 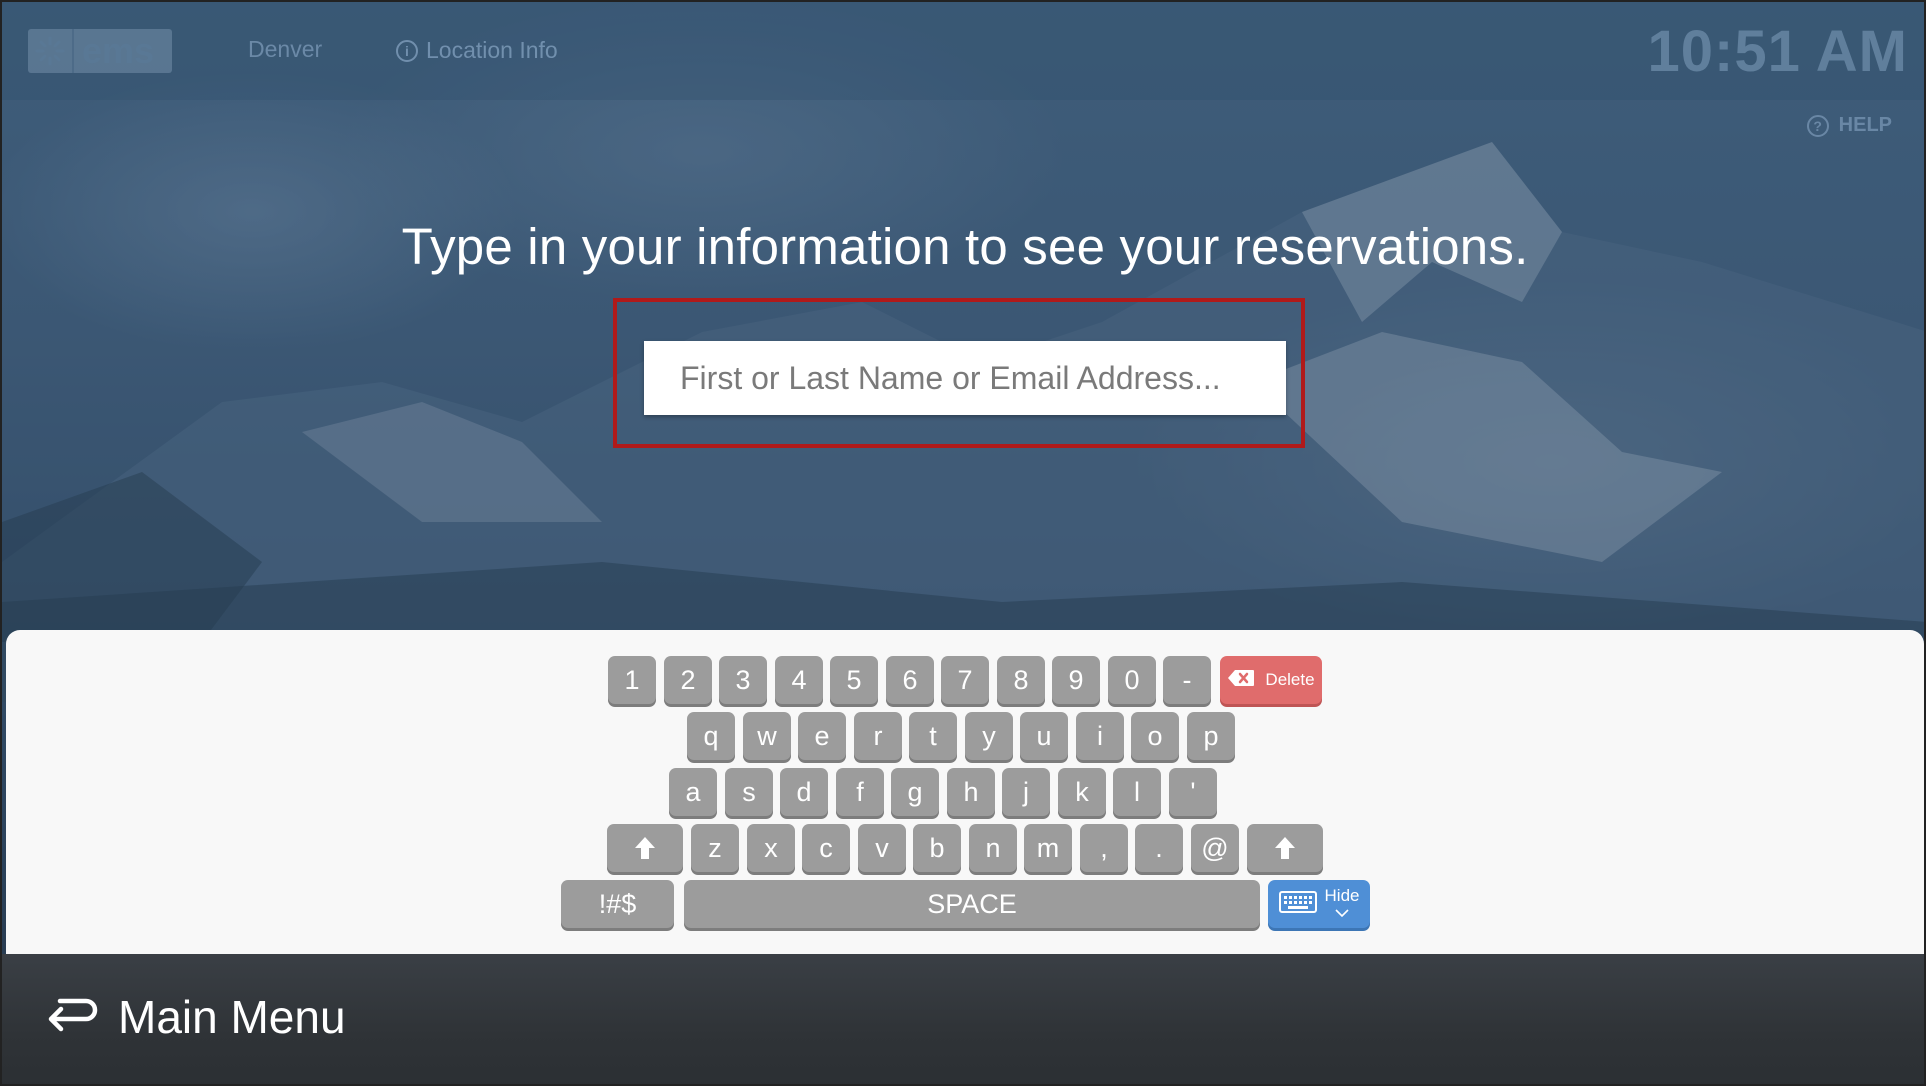 What do you see at coordinates (118, 50) in the screenshot?
I see `logo-text: ems` at bounding box center [118, 50].